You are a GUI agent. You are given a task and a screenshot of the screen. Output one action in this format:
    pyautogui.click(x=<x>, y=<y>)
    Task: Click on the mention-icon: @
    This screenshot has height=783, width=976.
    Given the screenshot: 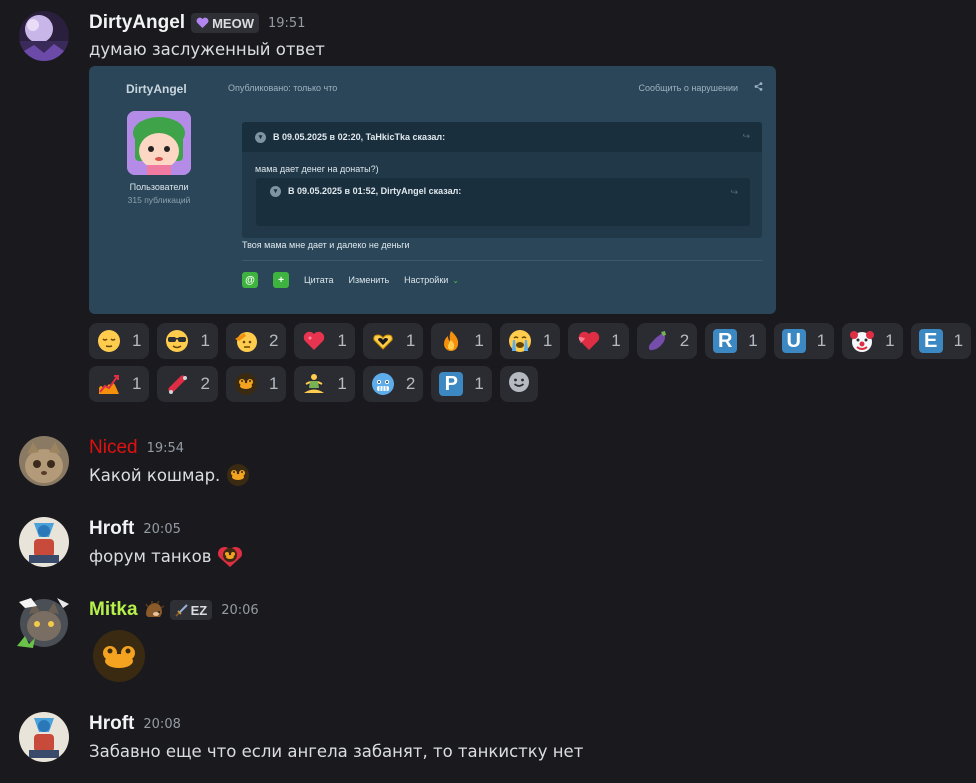 What is the action you would take?
    pyautogui.click(x=250, y=280)
    